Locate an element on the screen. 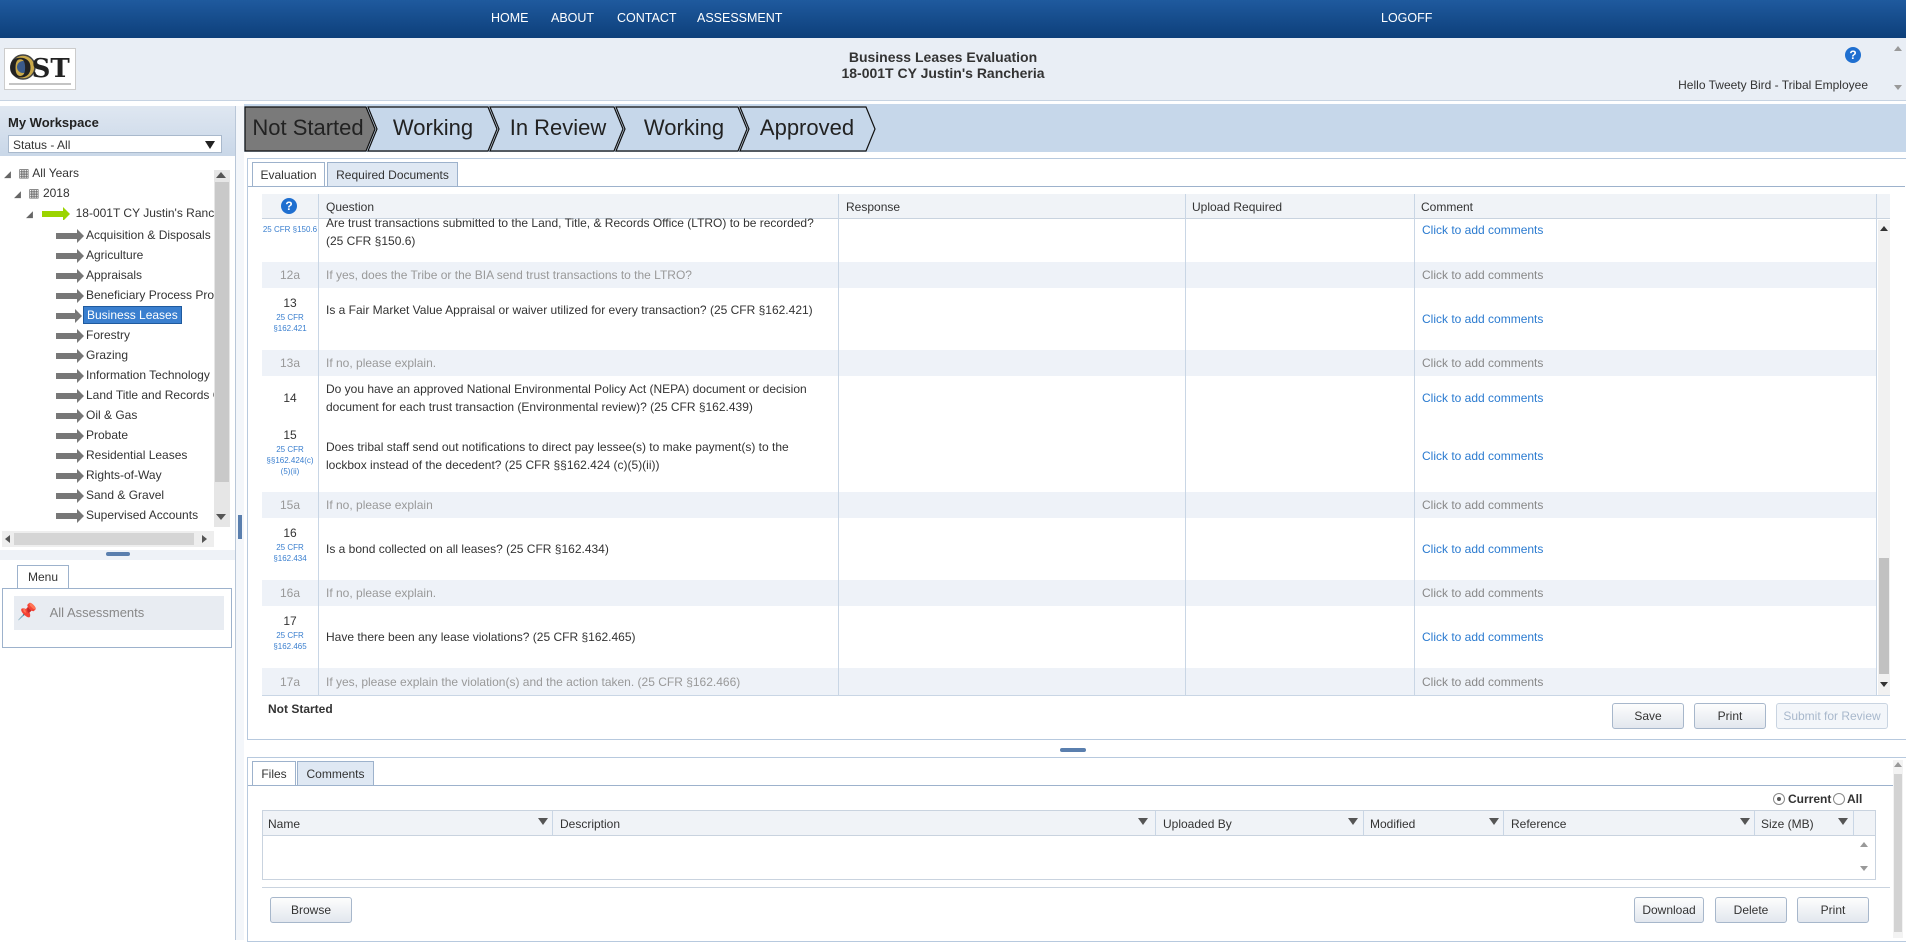 The image size is (1906, 942). header-scrollbar is located at coordinates (1898, 71).